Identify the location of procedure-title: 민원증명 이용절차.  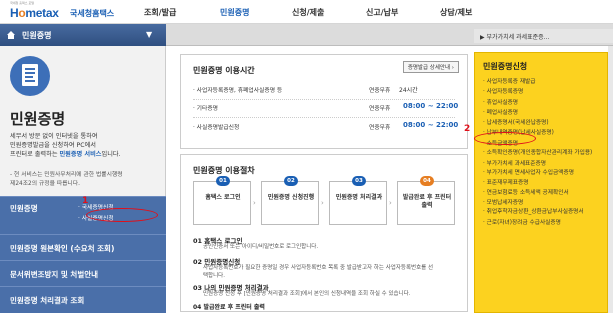
(224, 170).